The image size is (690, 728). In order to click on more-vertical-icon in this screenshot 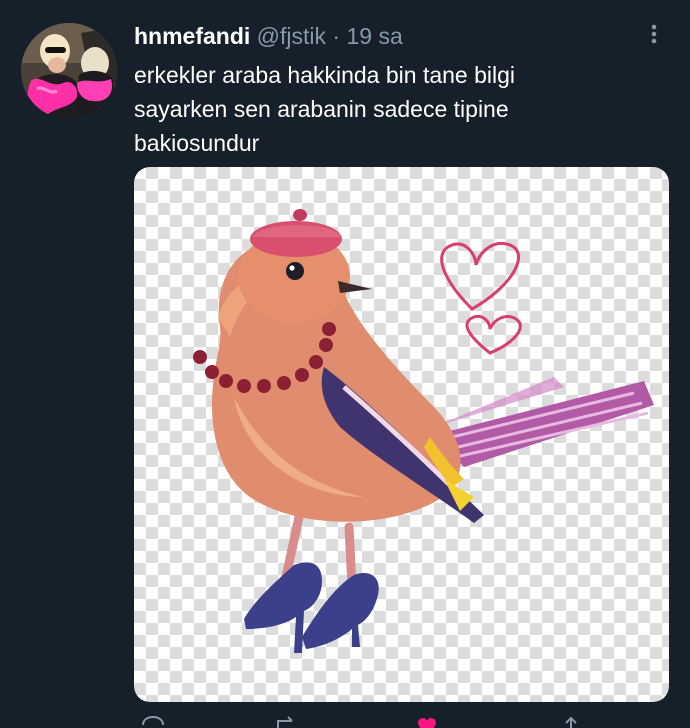, I will do `click(654, 34)`.